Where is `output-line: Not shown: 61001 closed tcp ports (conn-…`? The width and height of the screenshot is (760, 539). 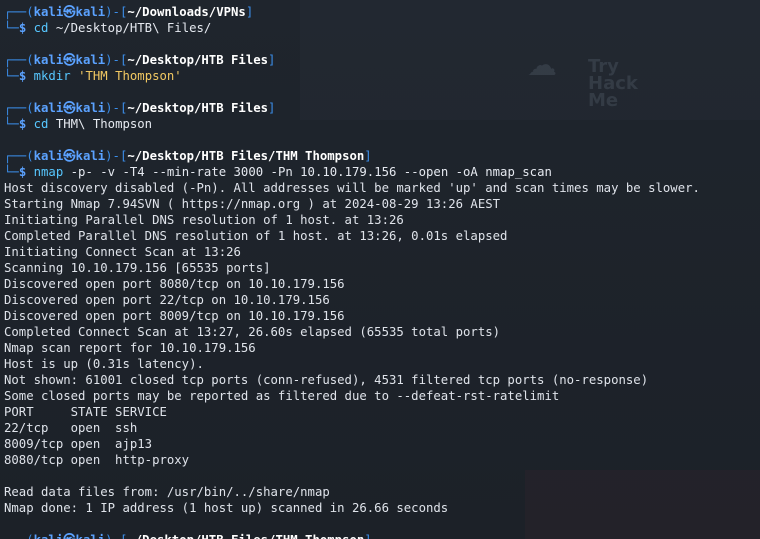
output-line: Not shown: 61001 closed tcp ports (conn-… is located at coordinates (382, 380).